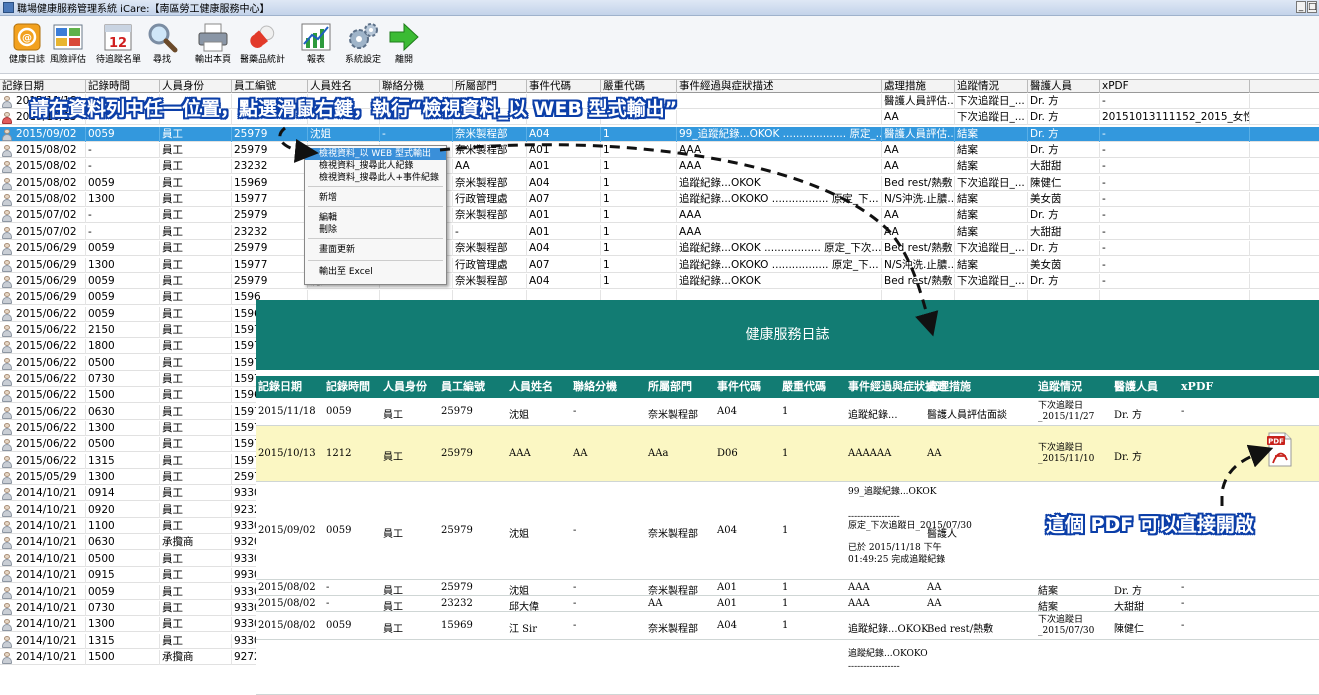  I want to click on context-menu-item: 檢視資料_搜尋此人+事件紀錄, so click(375, 178).